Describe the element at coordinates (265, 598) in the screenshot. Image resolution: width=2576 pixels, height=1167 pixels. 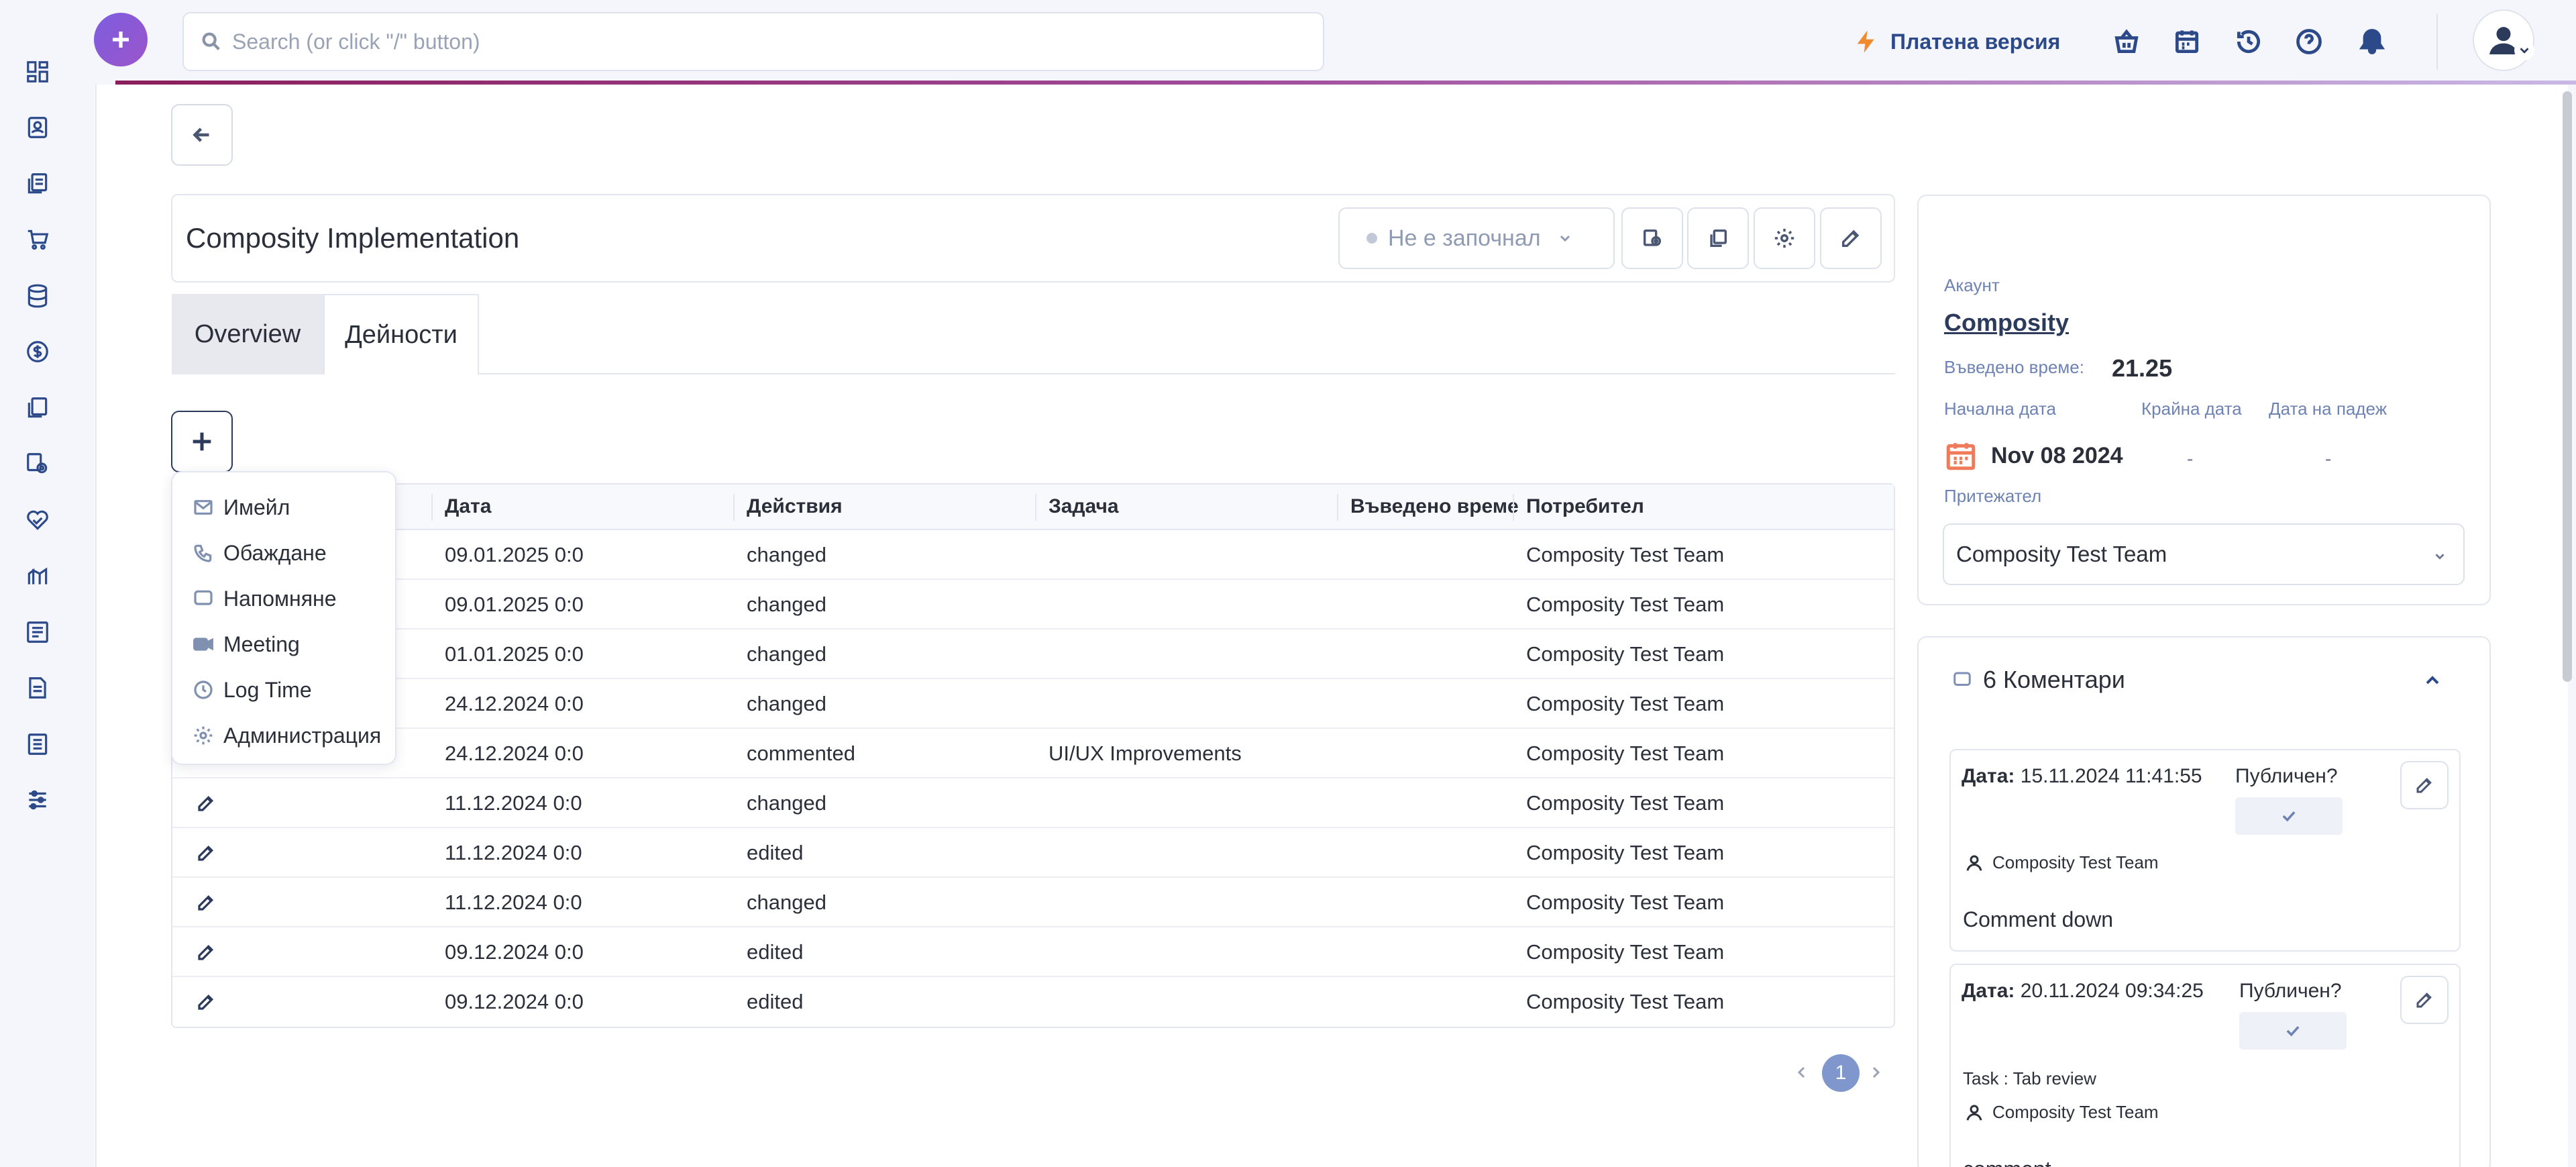
I see `menu-item-reminder: Напомняне` at that location.